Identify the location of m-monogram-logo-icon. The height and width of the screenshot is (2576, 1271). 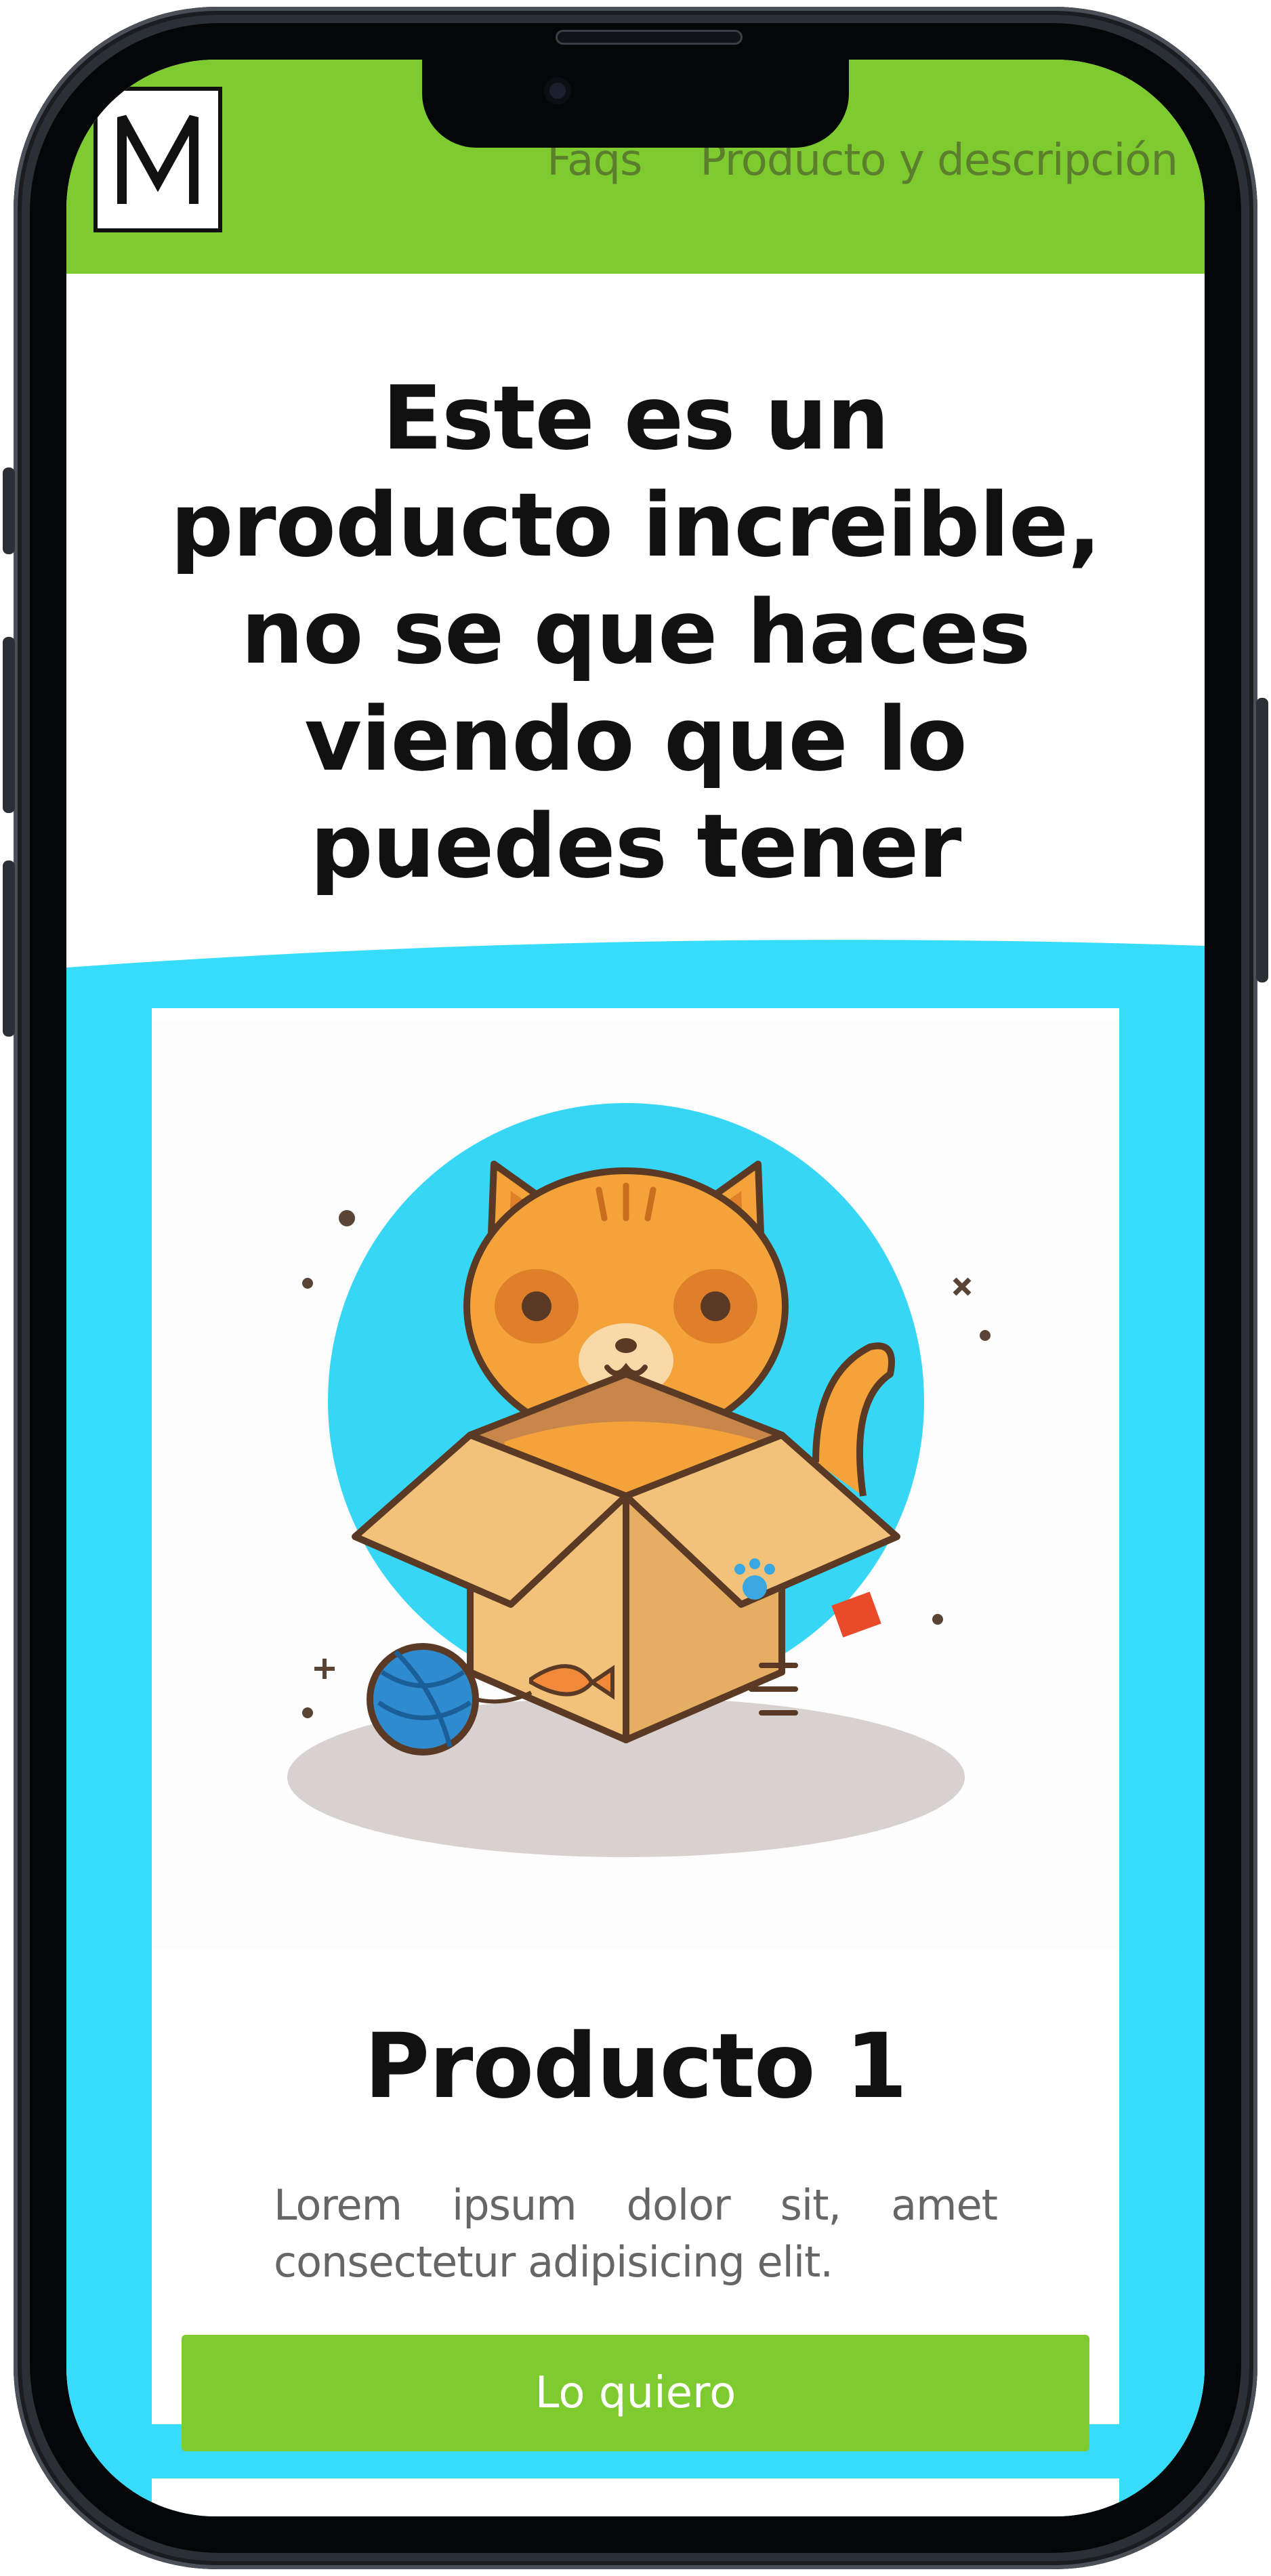
(157, 159).